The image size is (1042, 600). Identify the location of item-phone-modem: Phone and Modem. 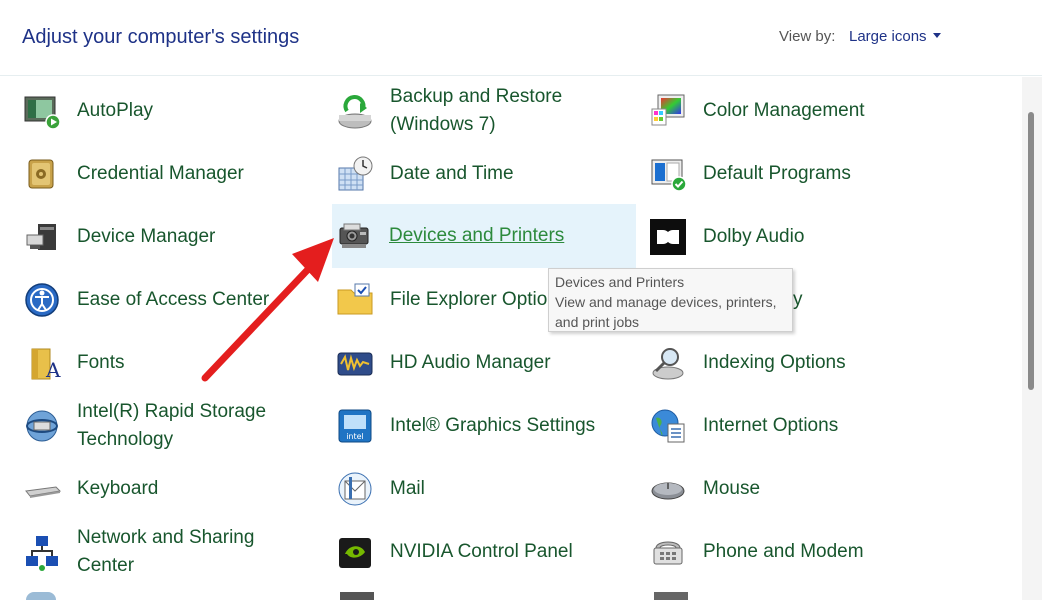
(831, 552).